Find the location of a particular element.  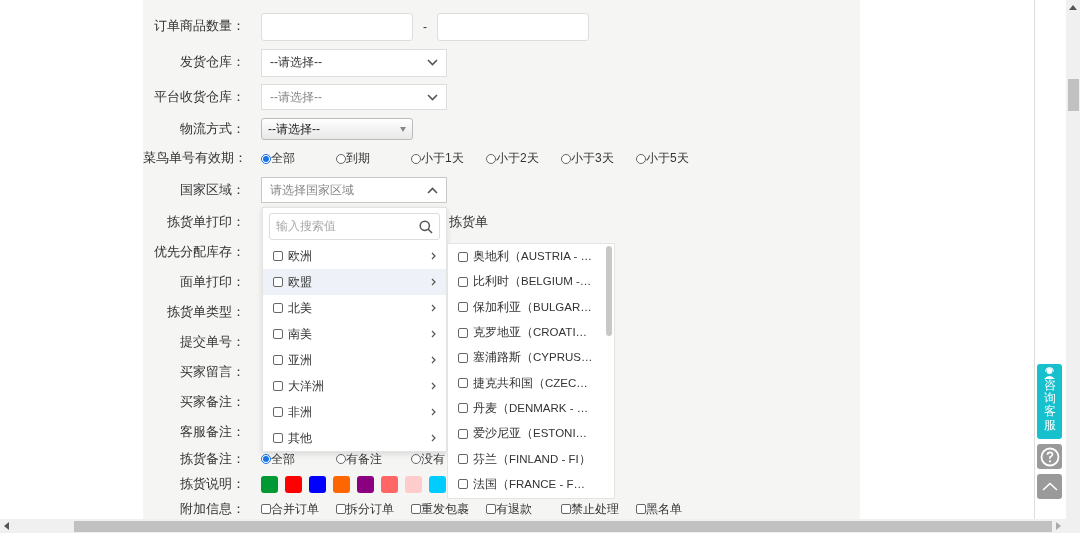

field-label: 优先分配库存： is located at coordinates (199, 252).